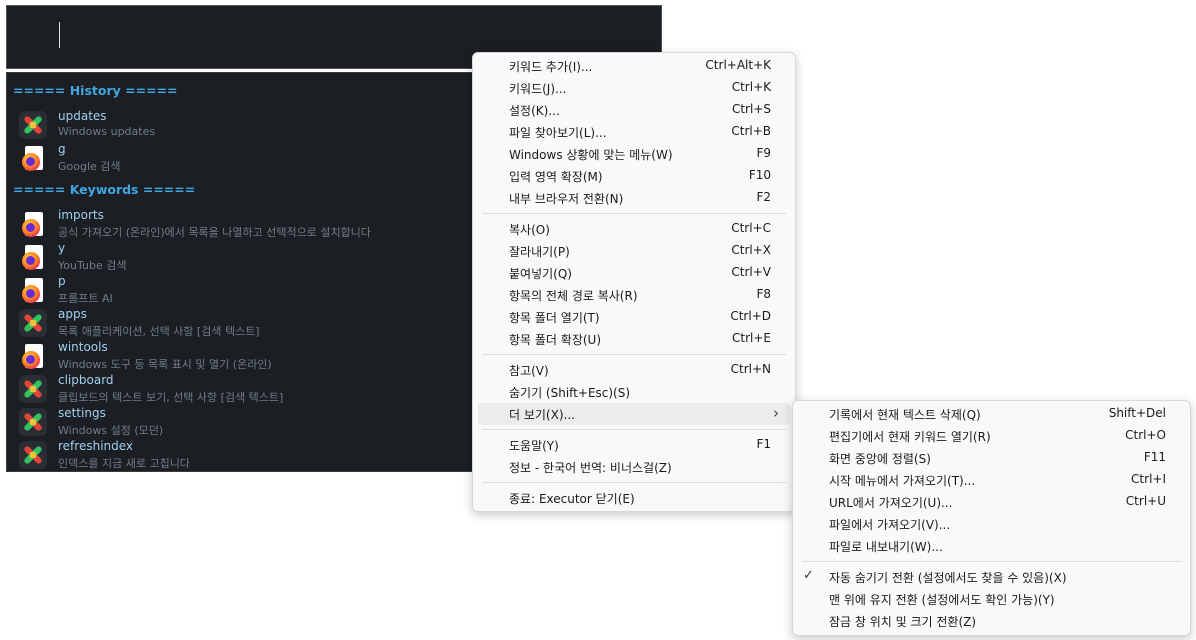 The height and width of the screenshot is (640, 1196). Describe the element at coordinates (572, 499) in the screenshot. I see `menu-item-label: 종료: Executor 닫기(E)` at that location.